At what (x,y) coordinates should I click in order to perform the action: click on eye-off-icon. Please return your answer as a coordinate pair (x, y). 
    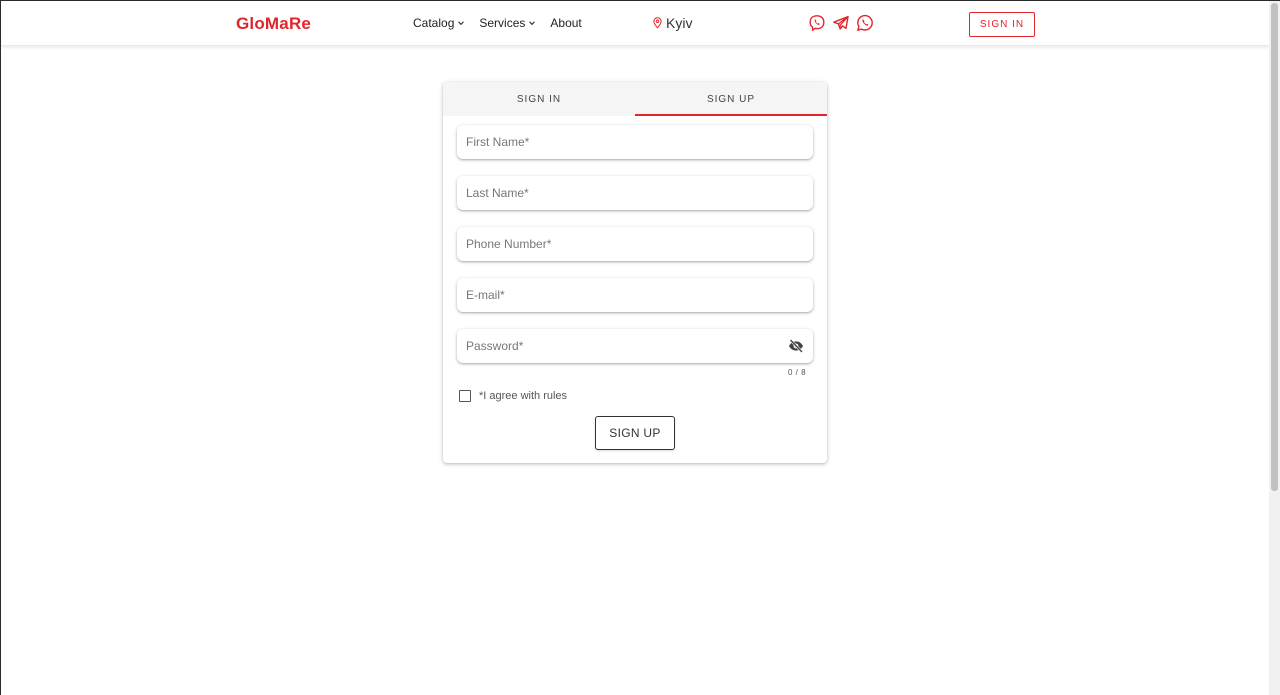
    Looking at the image, I should click on (796, 346).